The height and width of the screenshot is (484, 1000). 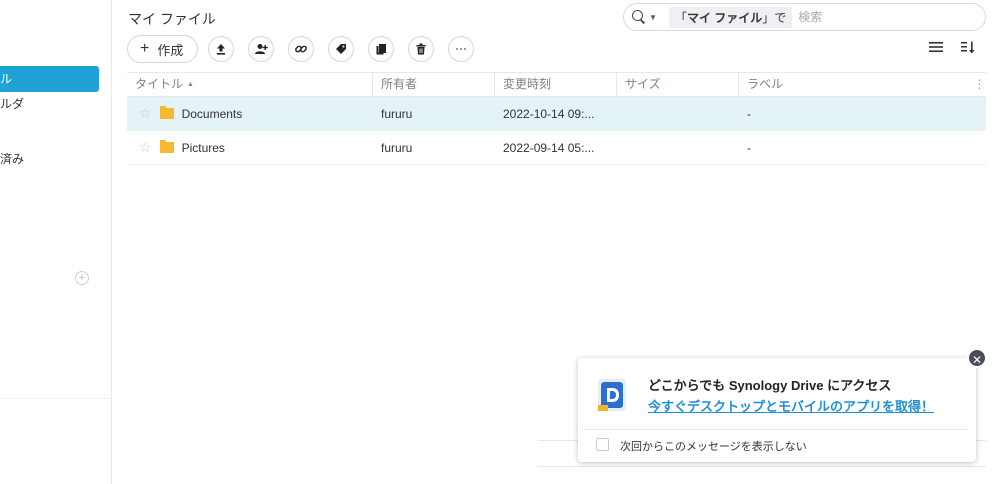 I want to click on more-icon, so click(x=461, y=49).